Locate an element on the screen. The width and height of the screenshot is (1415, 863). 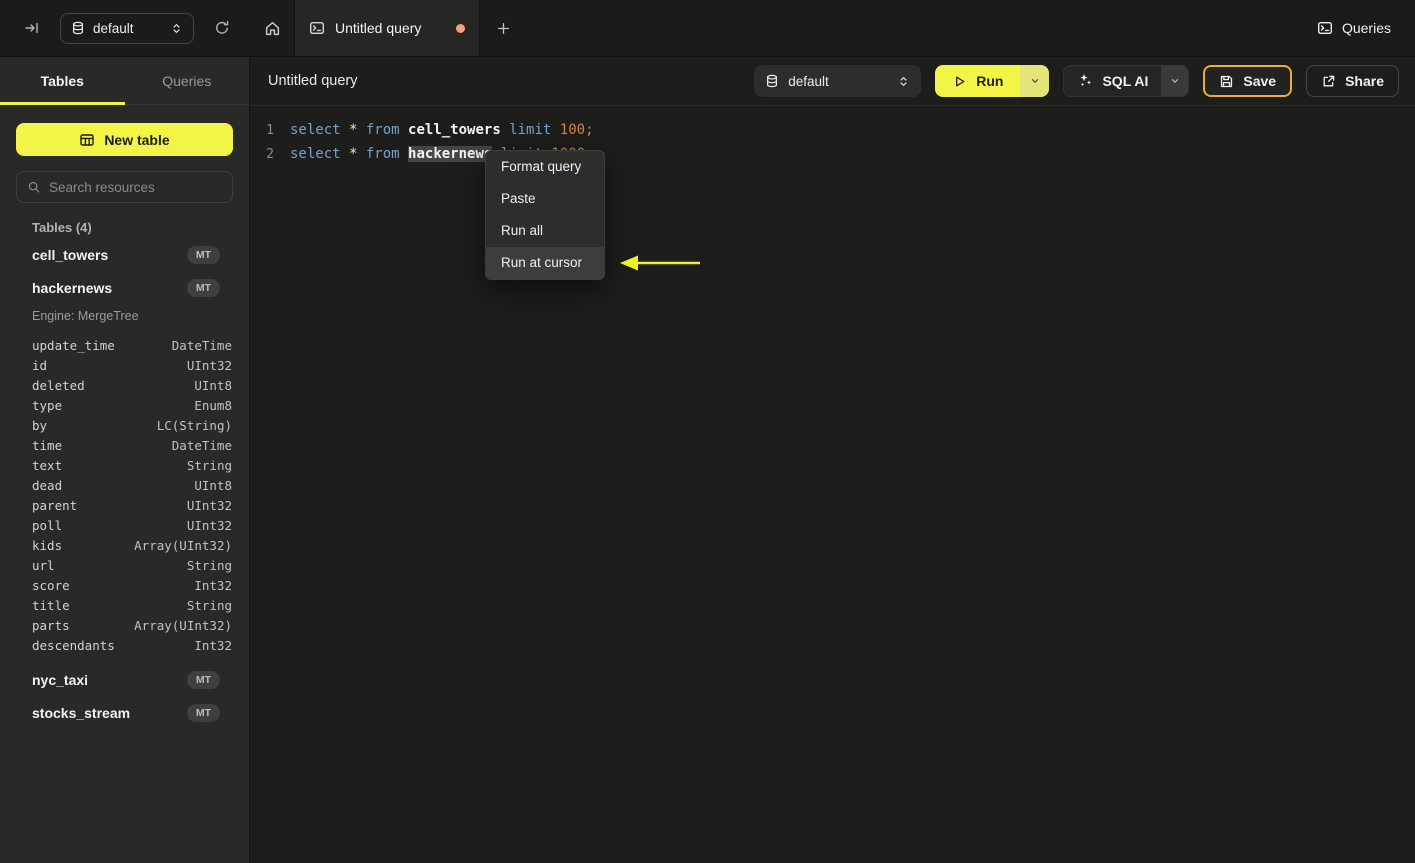
chevron-updown-icon is located at coordinates (176, 28).